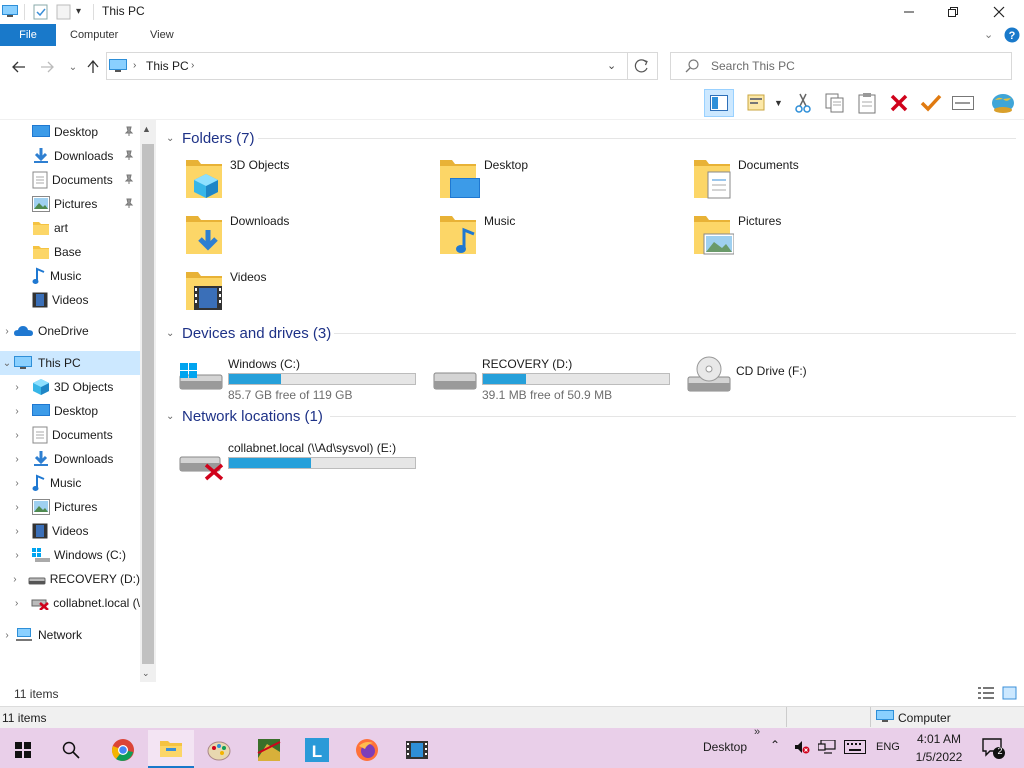  What do you see at coordinates (269, 750) in the screenshot?
I see `map-app-icon` at bounding box center [269, 750].